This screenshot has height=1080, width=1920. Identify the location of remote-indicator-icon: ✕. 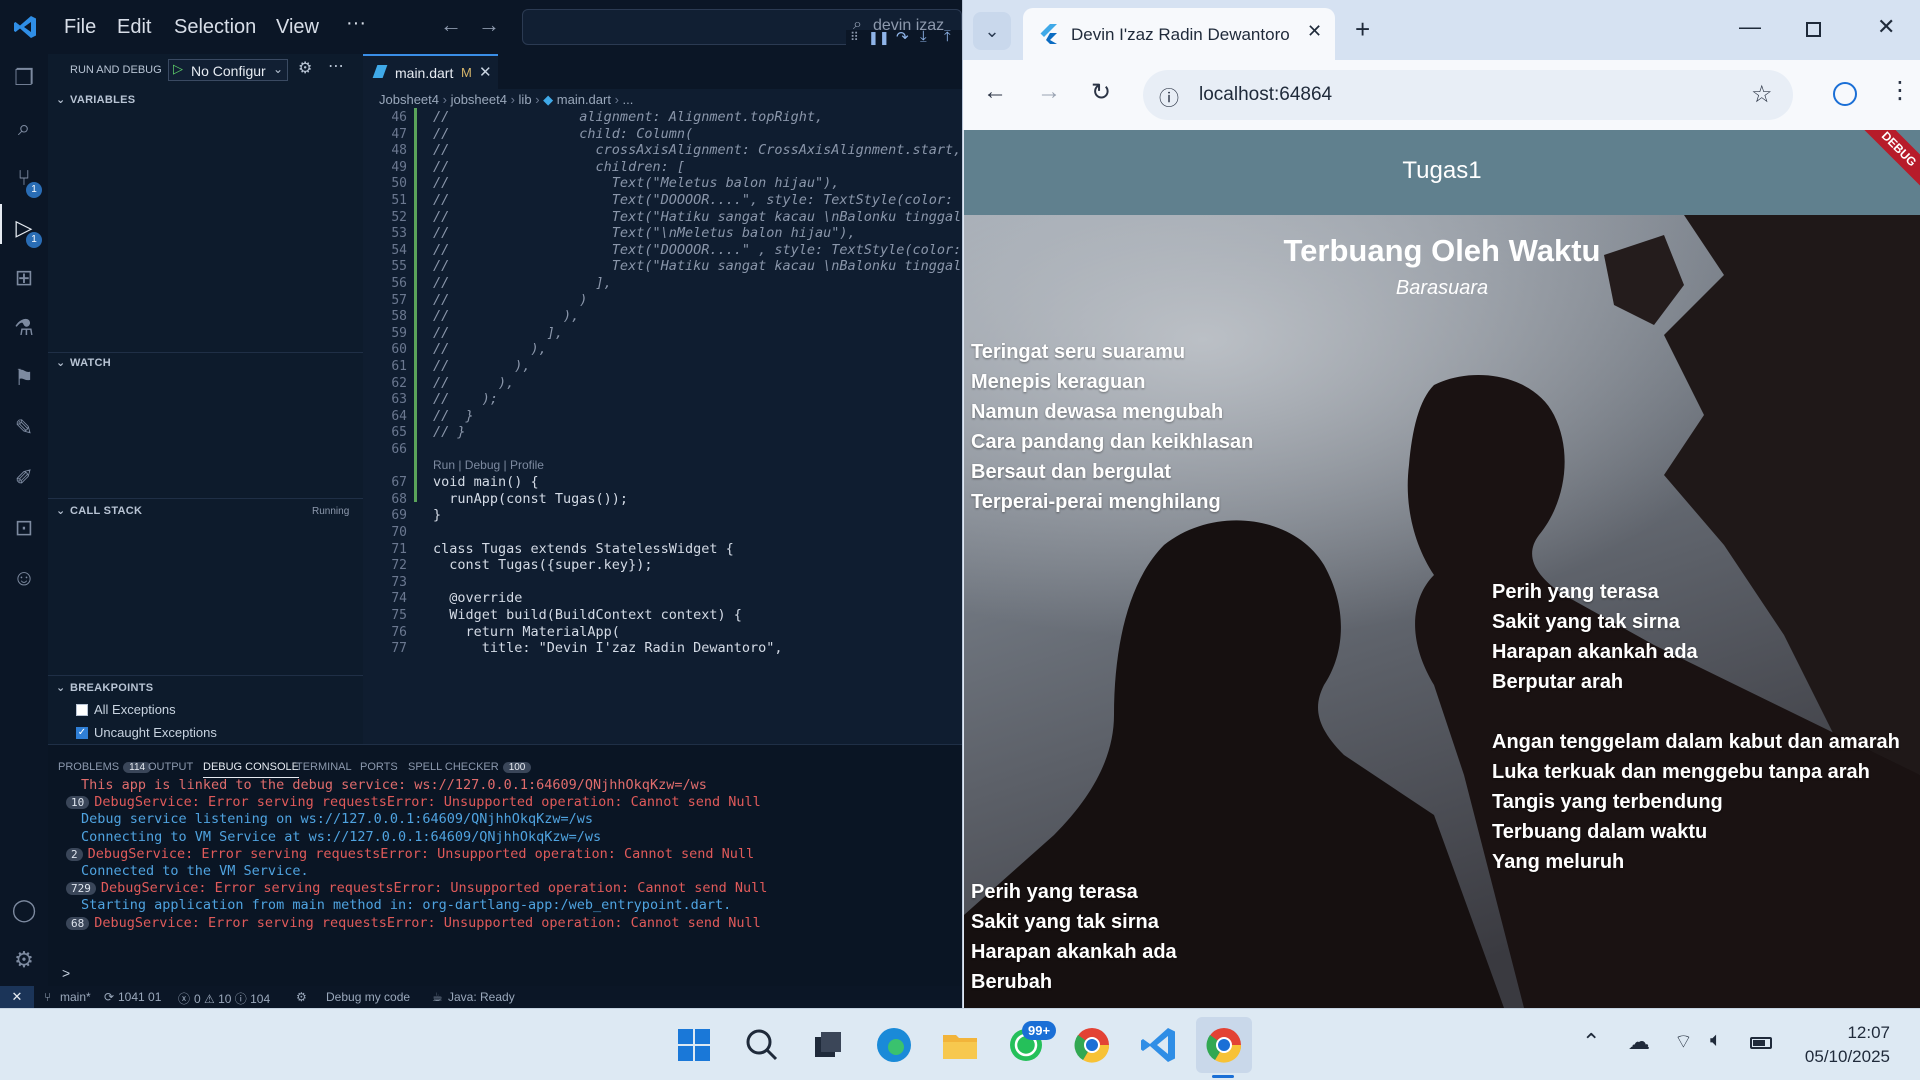
(17, 997).